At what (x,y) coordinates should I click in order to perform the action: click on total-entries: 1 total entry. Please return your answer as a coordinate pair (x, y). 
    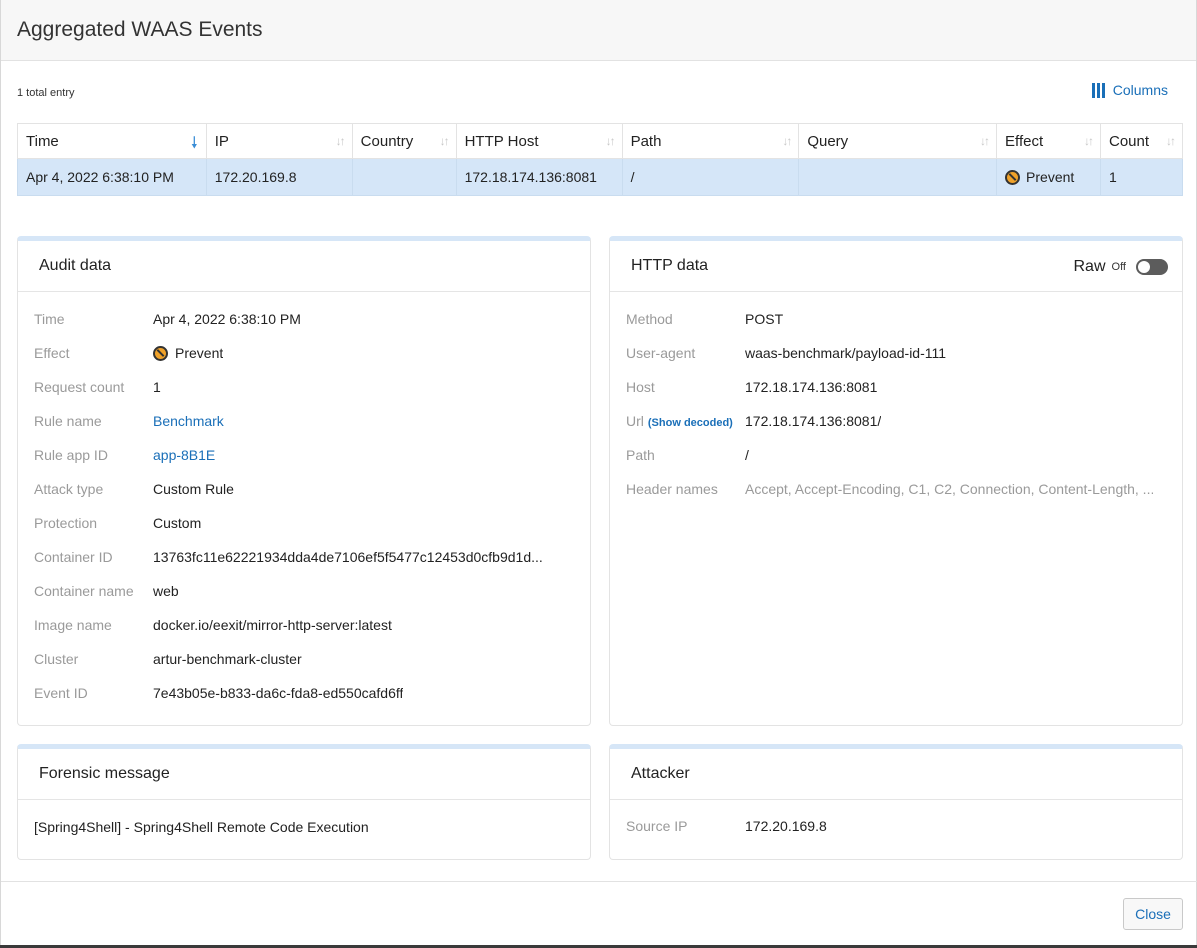
    Looking at the image, I should click on (46, 93).